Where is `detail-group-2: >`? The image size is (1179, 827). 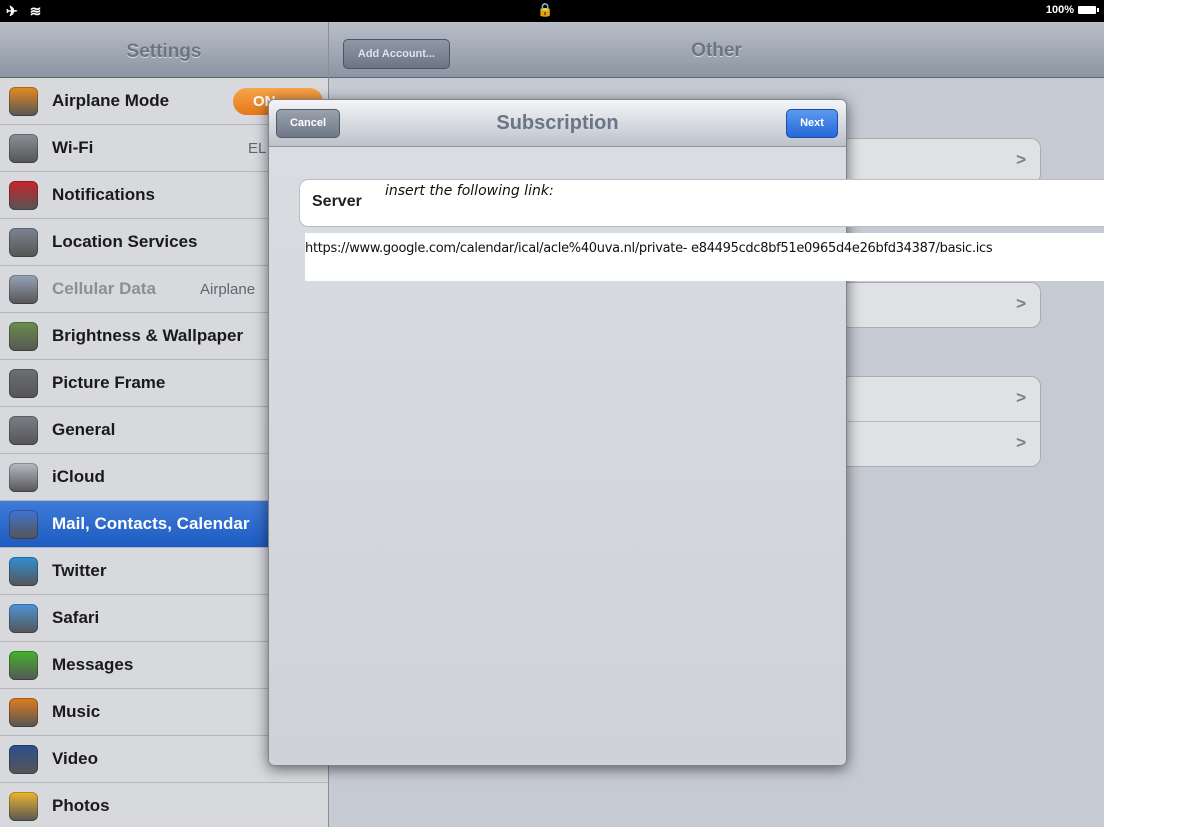
detail-group-2: > is located at coordinates (940, 305).